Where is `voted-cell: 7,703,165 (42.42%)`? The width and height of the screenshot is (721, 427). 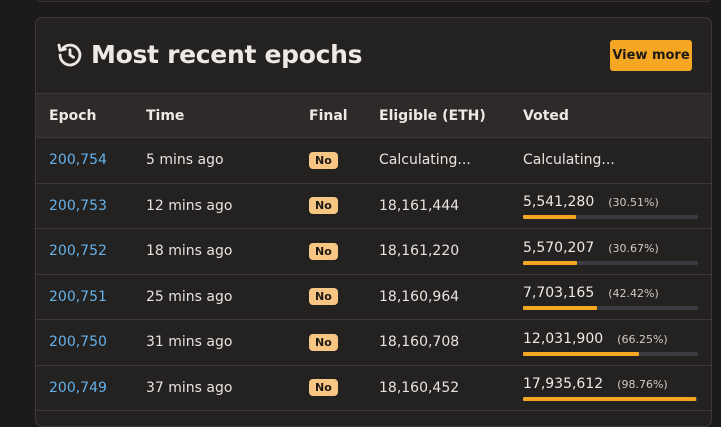 voted-cell: 7,703,165 (42.42%) is located at coordinates (610, 297).